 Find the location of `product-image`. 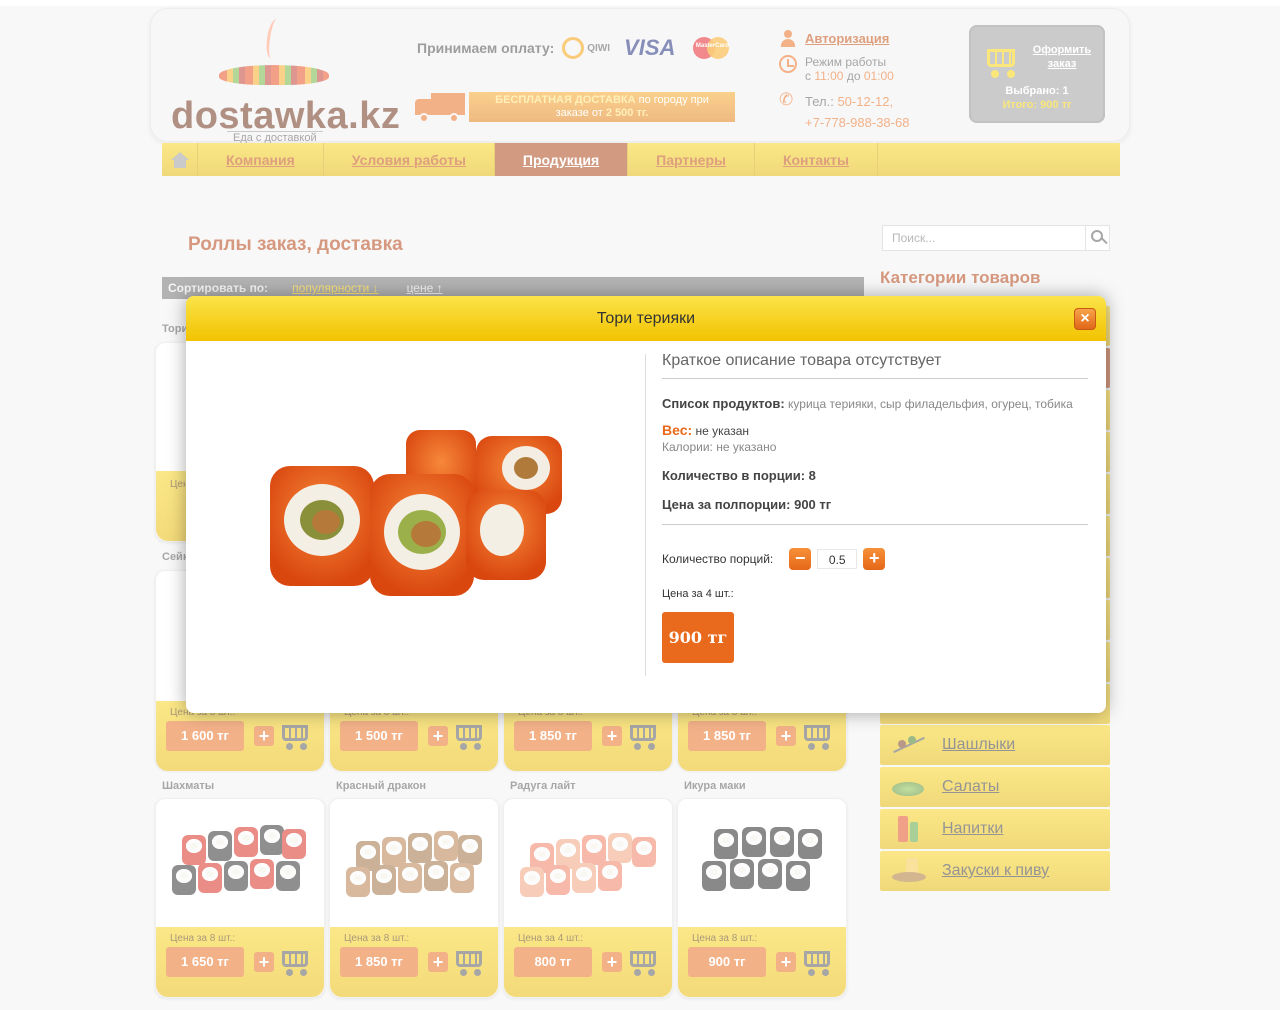

product-image is located at coordinates (421, 516).